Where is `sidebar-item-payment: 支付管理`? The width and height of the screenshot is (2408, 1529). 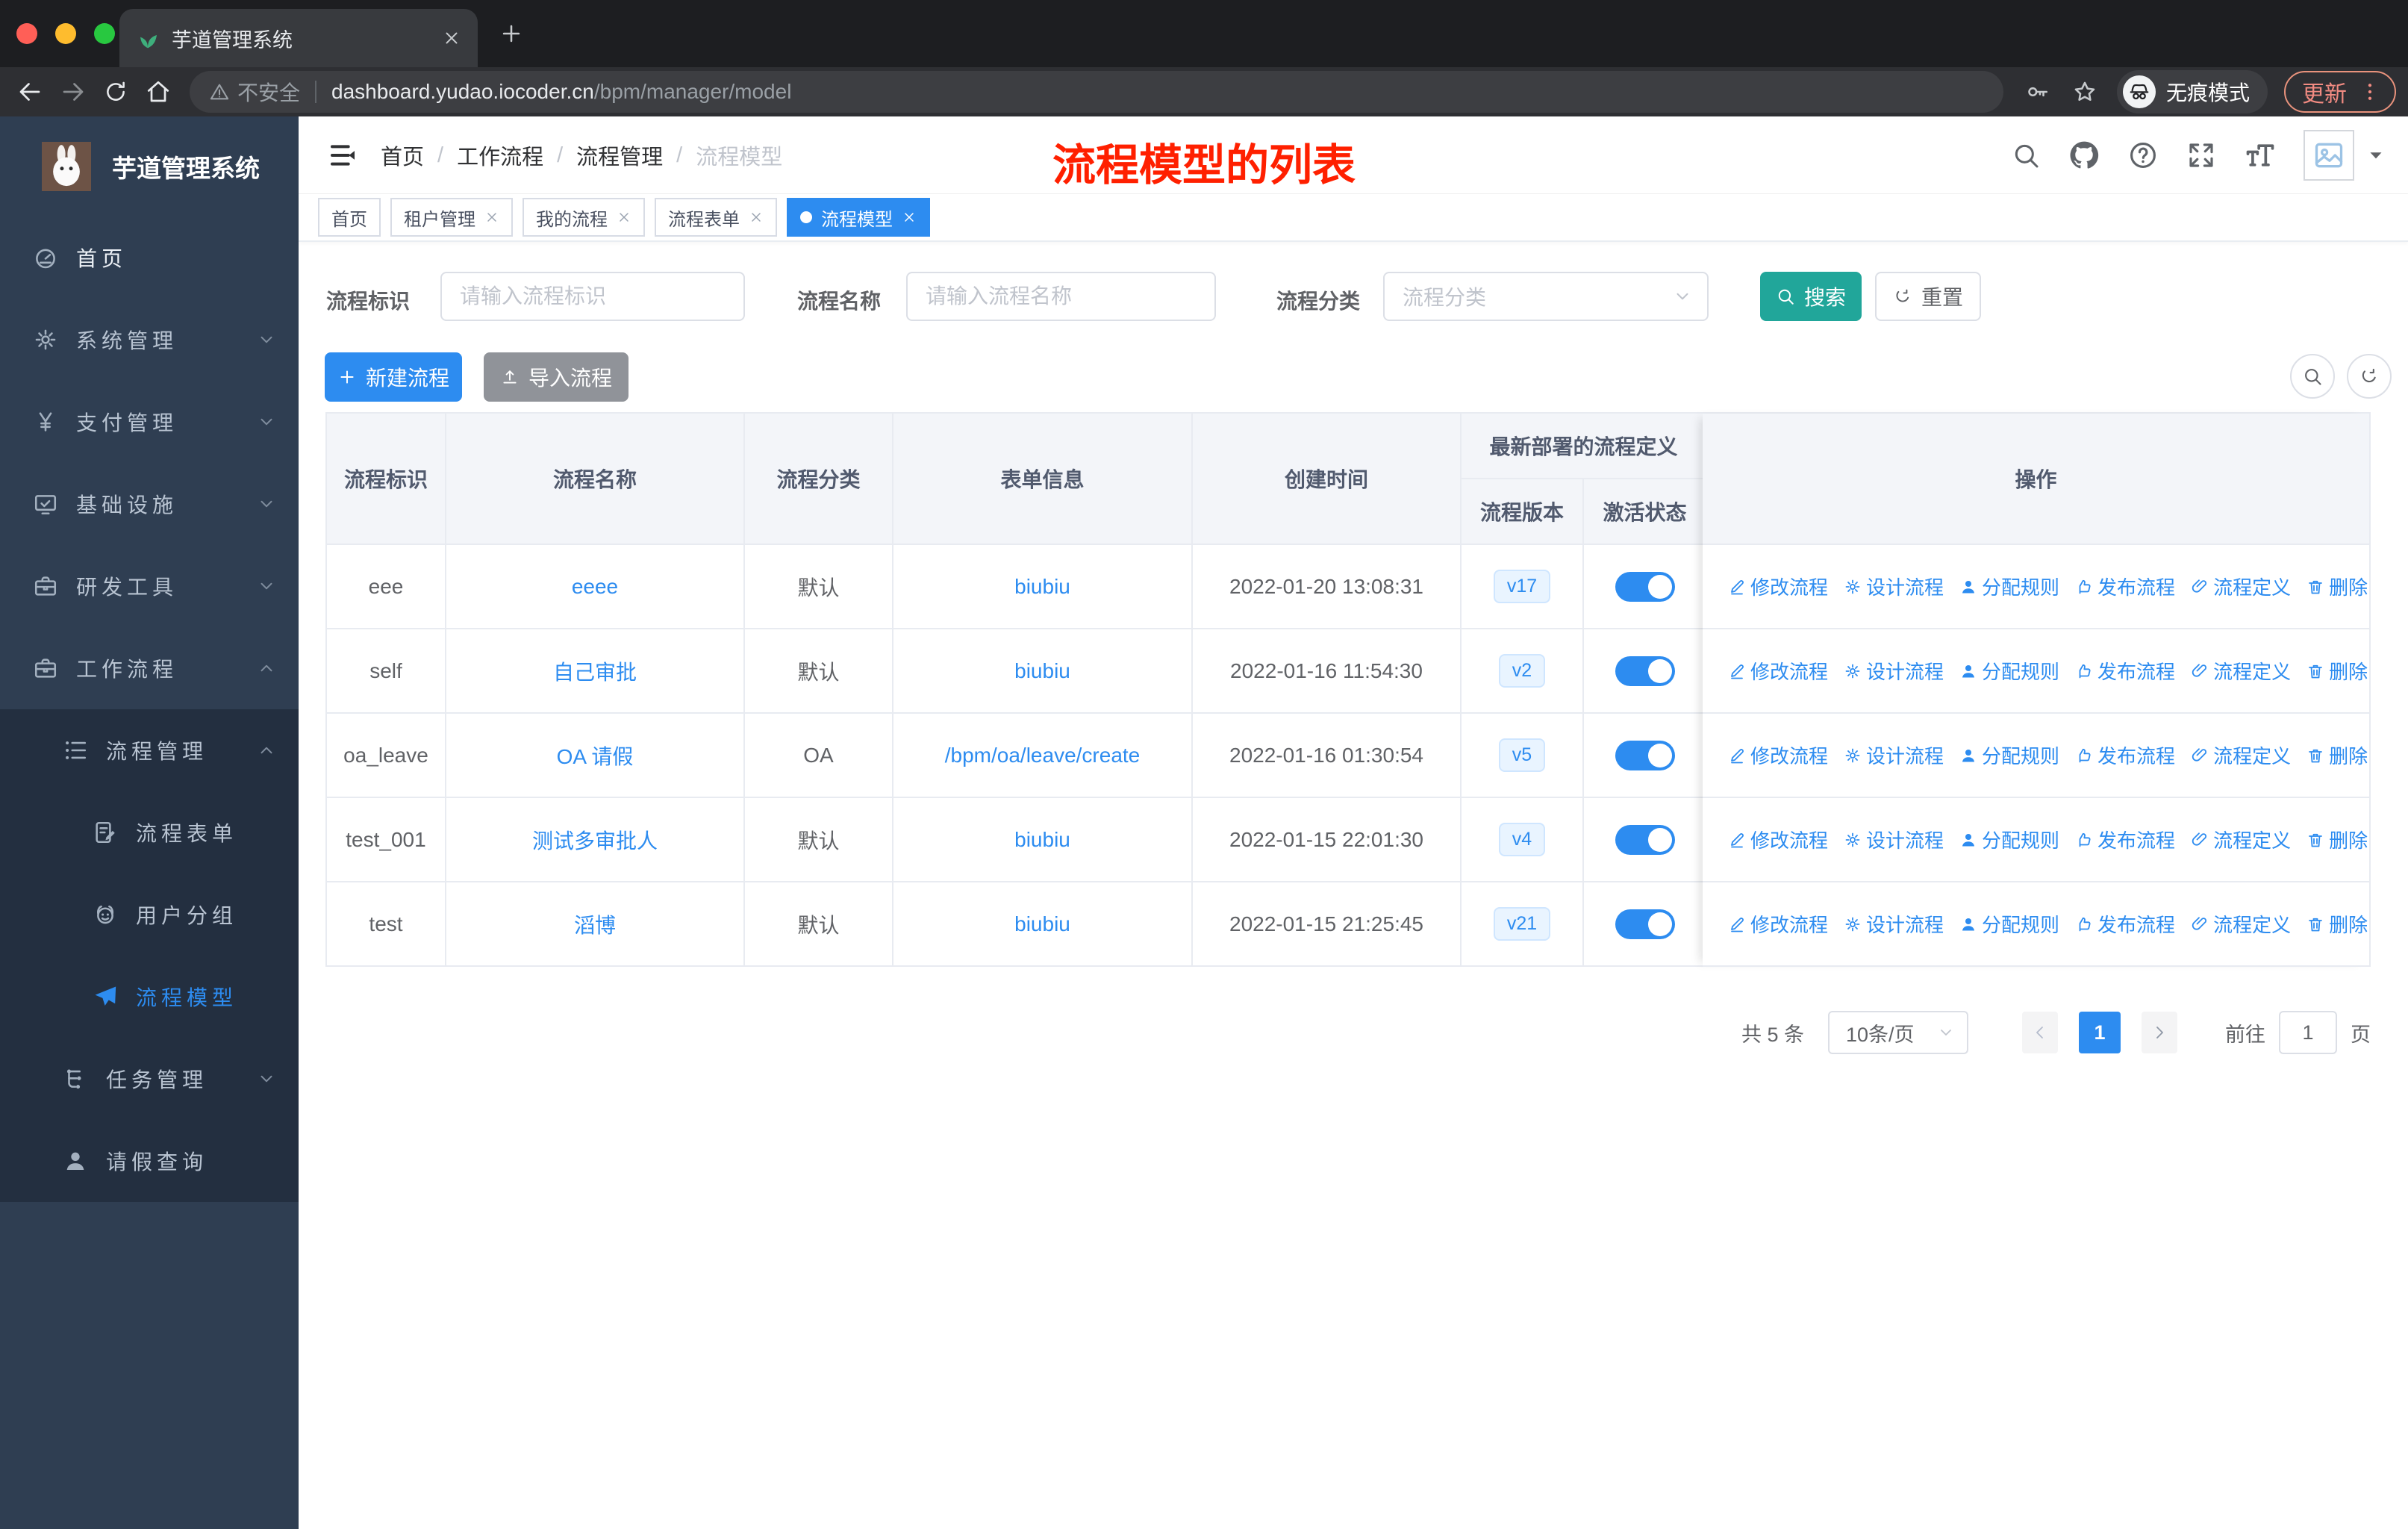 sidebar-item-payment: 支付管理 is located at coordinates (149, 422).